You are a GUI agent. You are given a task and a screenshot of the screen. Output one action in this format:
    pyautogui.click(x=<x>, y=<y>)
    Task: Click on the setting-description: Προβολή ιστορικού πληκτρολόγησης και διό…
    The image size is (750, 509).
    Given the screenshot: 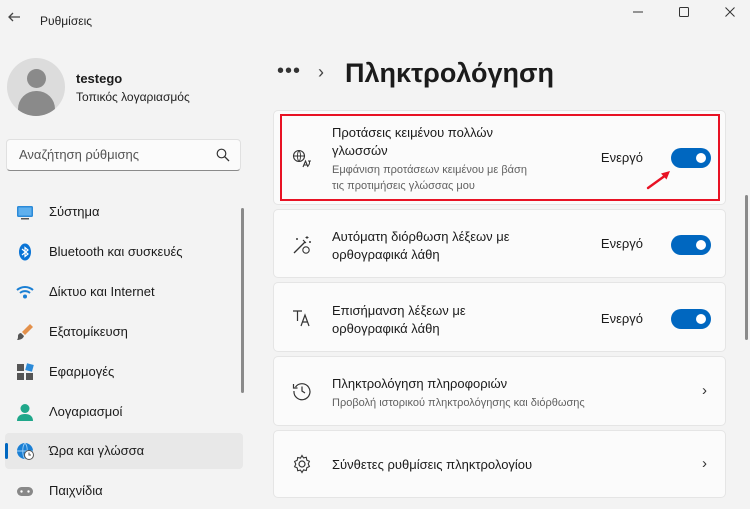 What is the action you would take?
    pyautogui.click(x=458, y=403)
    